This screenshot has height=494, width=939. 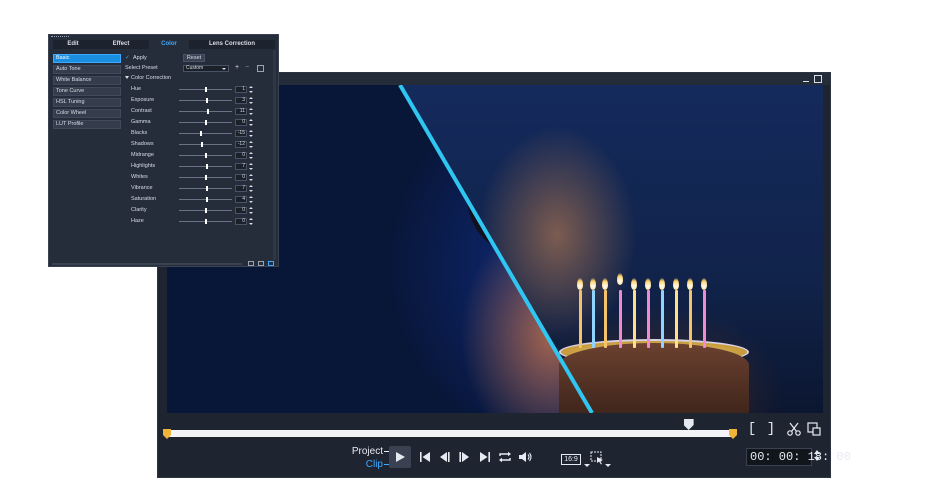 I want to click on tab-color: Color, so click(x=169, y=44).